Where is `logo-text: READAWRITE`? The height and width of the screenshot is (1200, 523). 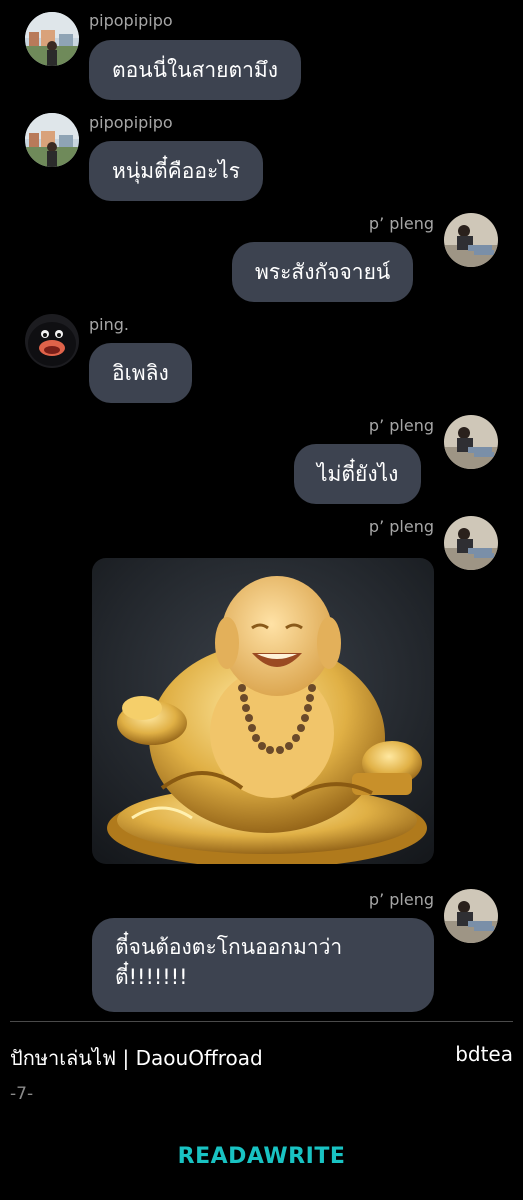 logo-text: READAWRITE is located at coordinates (261, 1156).